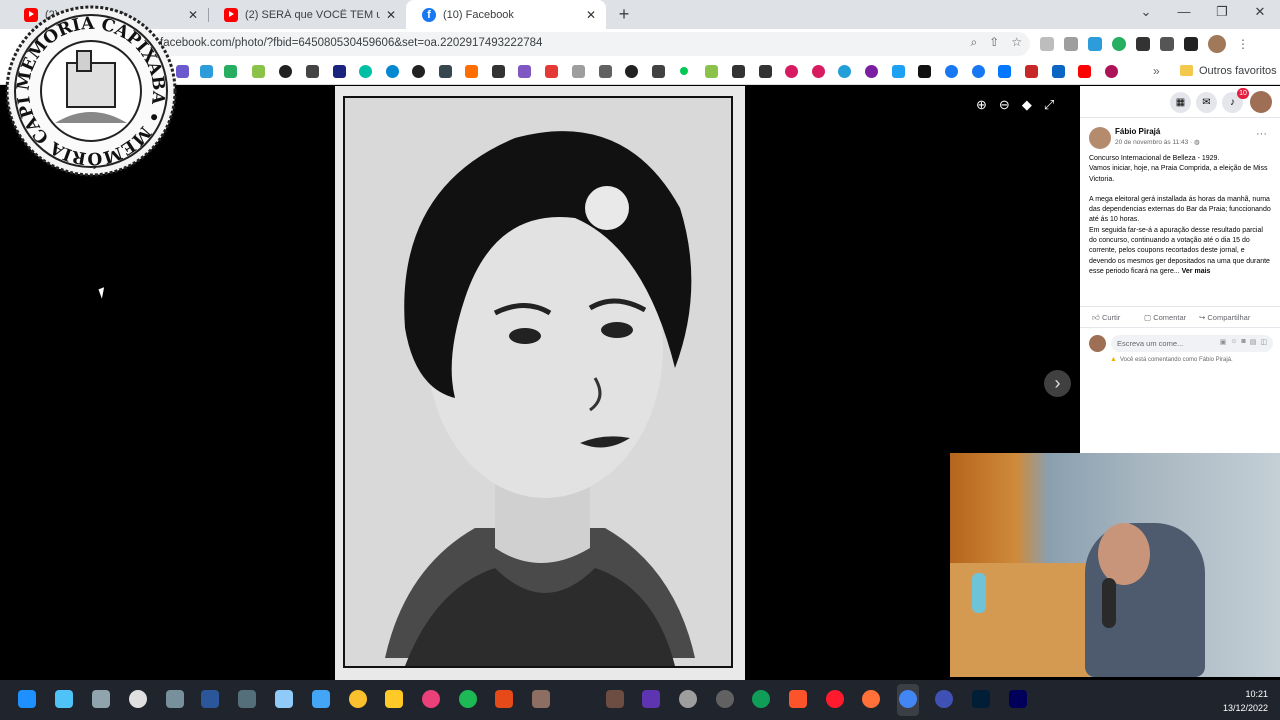  I want to click on tab-facebook: f (10) Facebook ✕, so click(506, 14).